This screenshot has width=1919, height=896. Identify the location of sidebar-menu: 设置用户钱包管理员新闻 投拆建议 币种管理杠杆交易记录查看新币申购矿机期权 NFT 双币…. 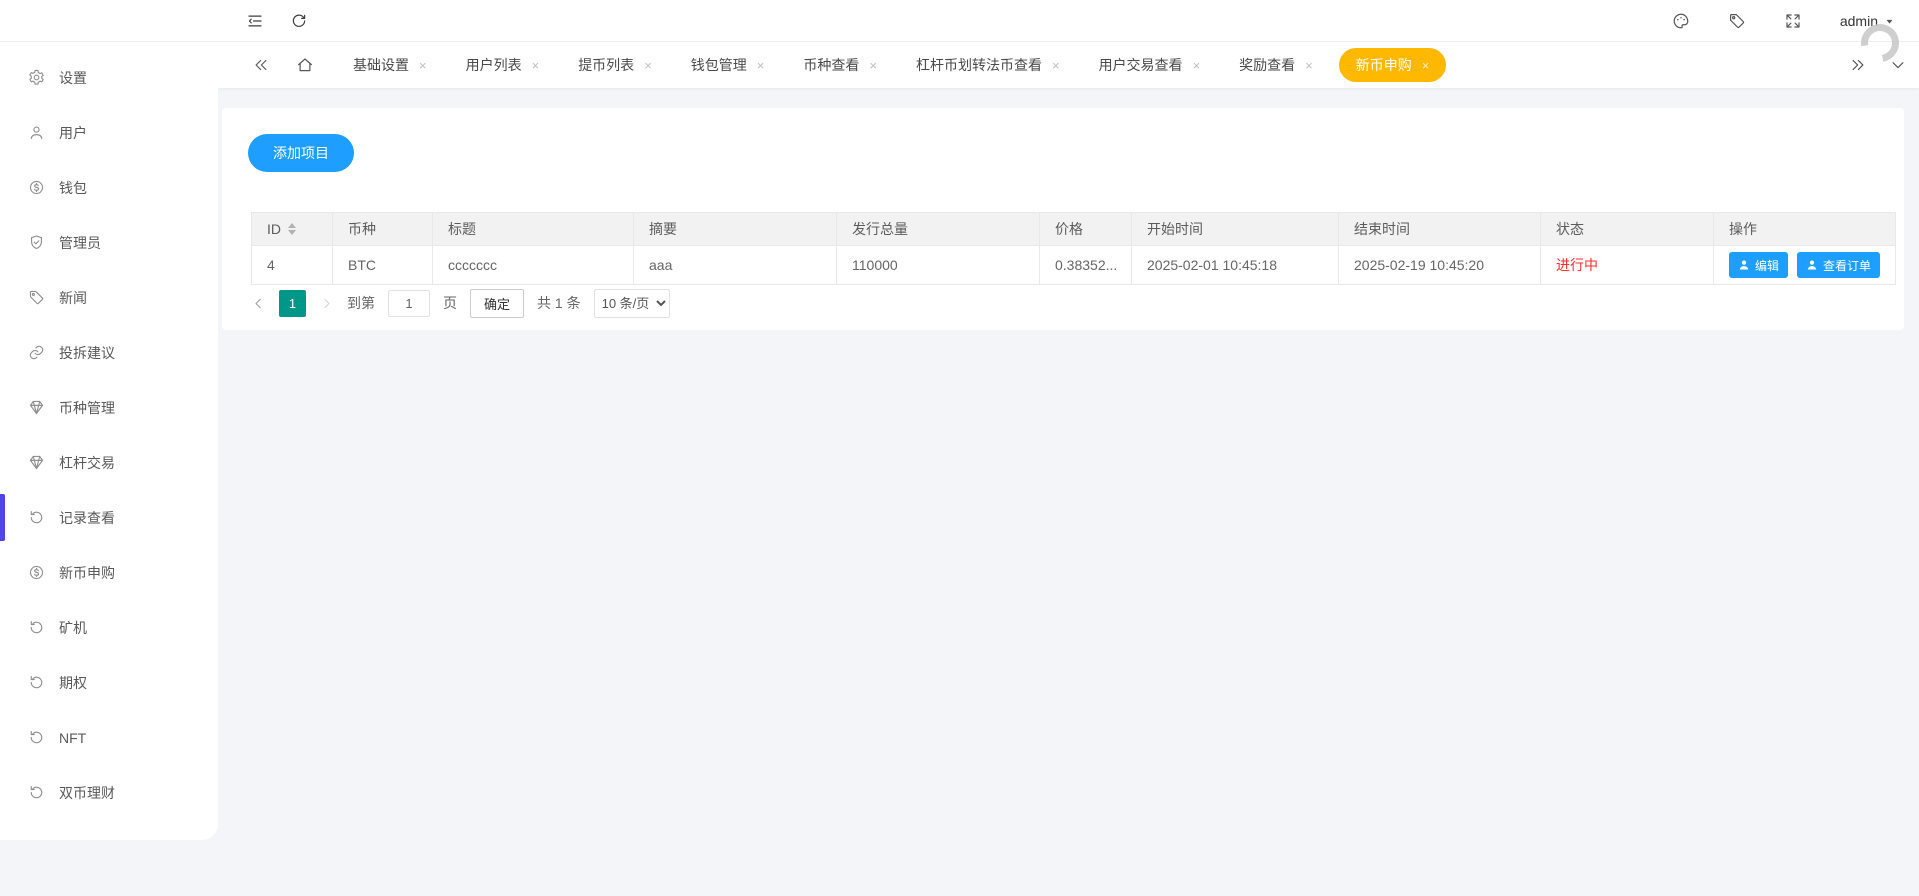
(109, 435).